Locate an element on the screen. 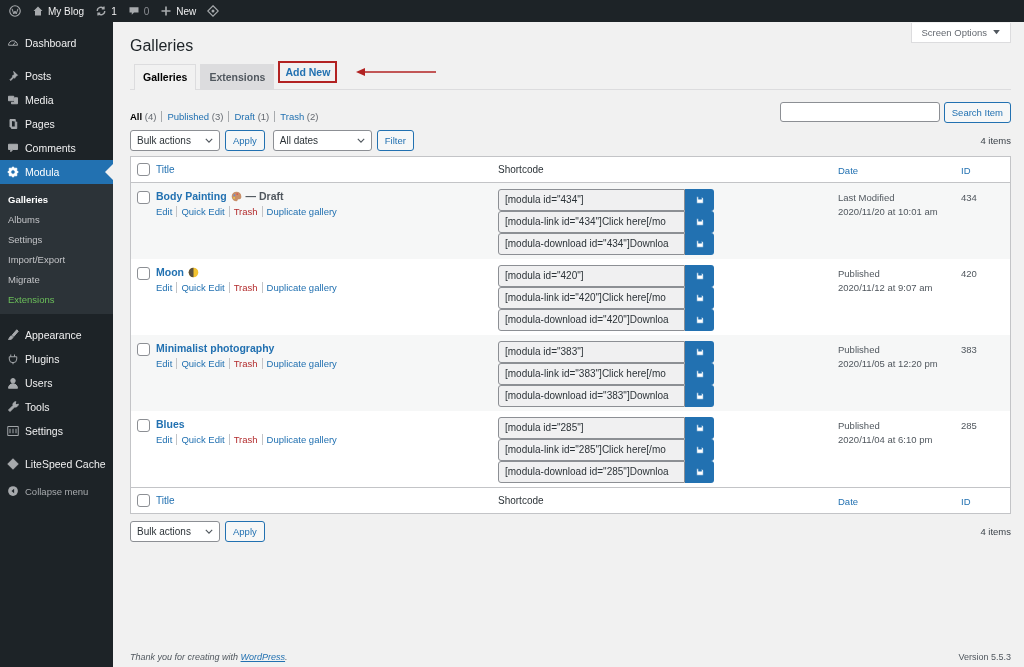 This screenshot has height=667, width=1024. half-moon-icon is located at coordinates (193, 272).